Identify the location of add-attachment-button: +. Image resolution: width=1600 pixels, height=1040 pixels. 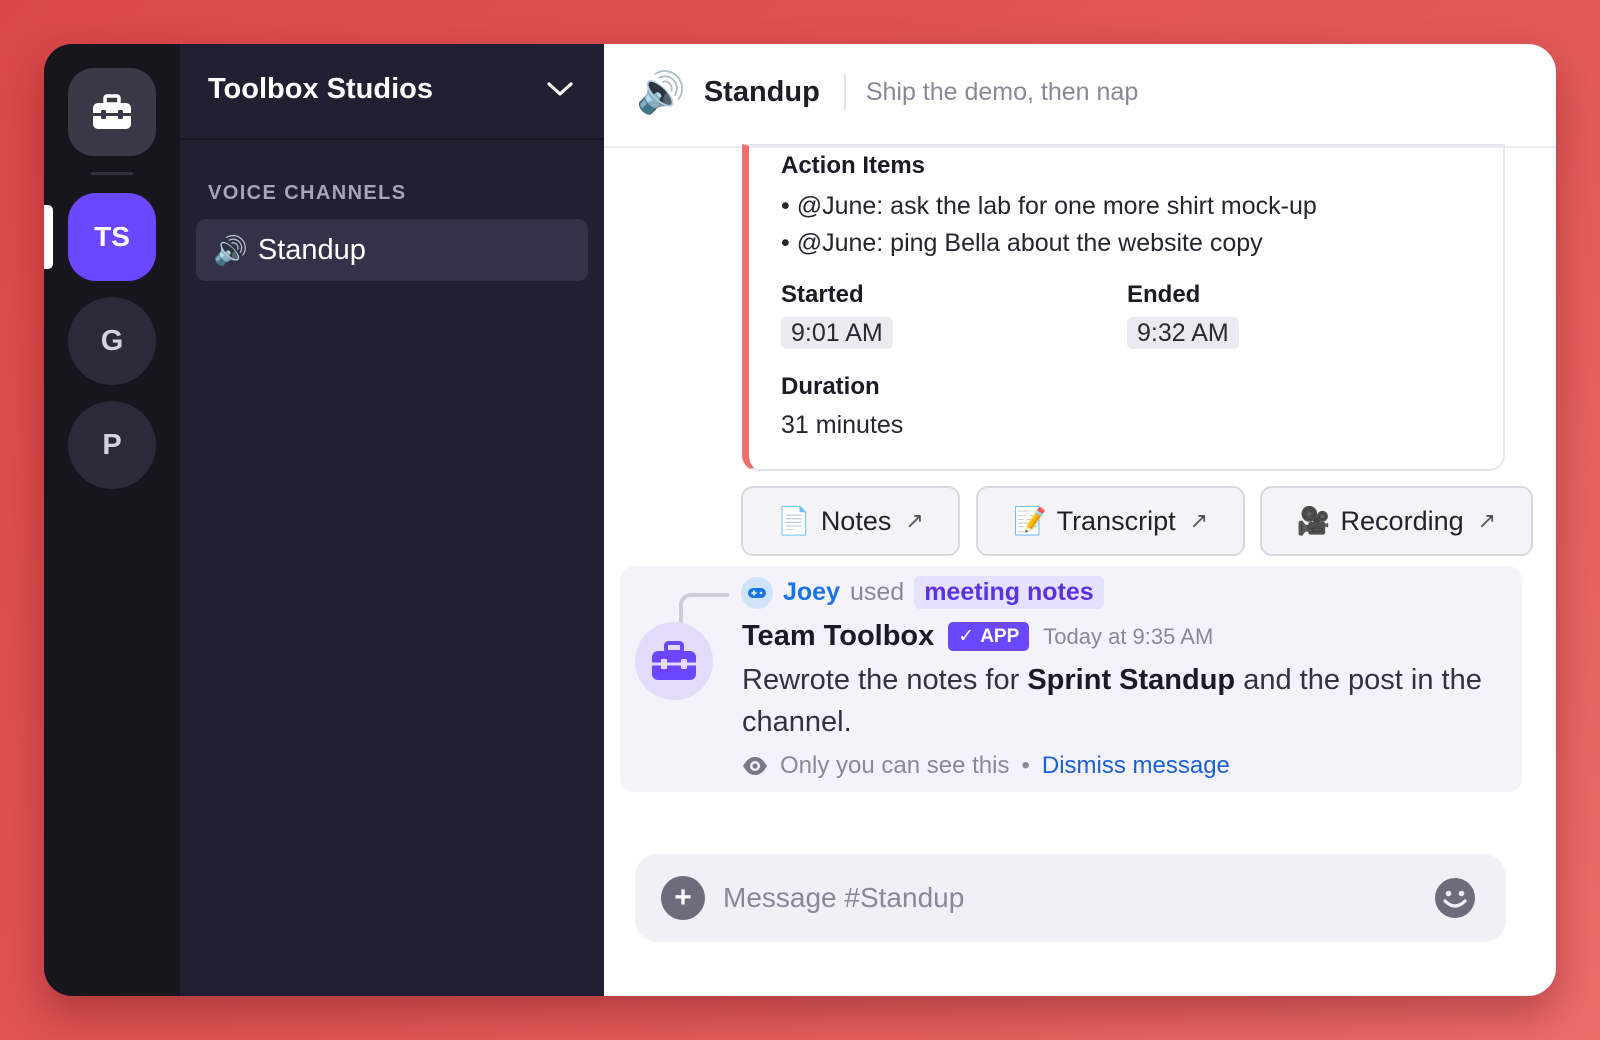
(683, 898).